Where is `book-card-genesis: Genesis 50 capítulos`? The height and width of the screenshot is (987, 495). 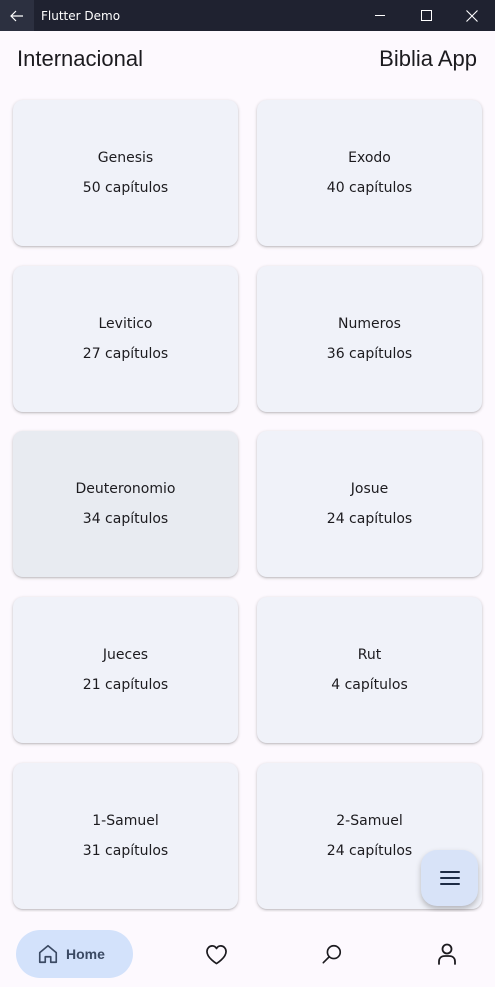
book-card-genesis: Genesis 50 capítulos is located at coordinates (125, 173).